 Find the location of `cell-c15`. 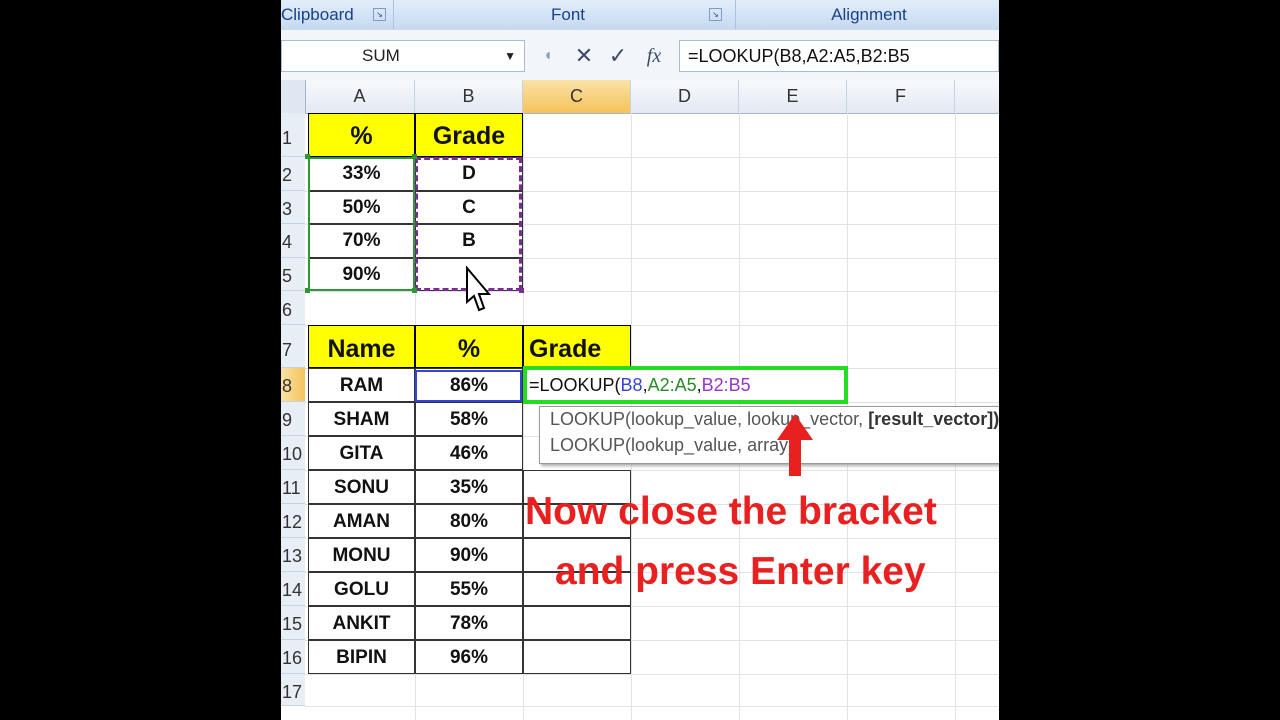

cell-c15 is located at coordinates (577, 623).